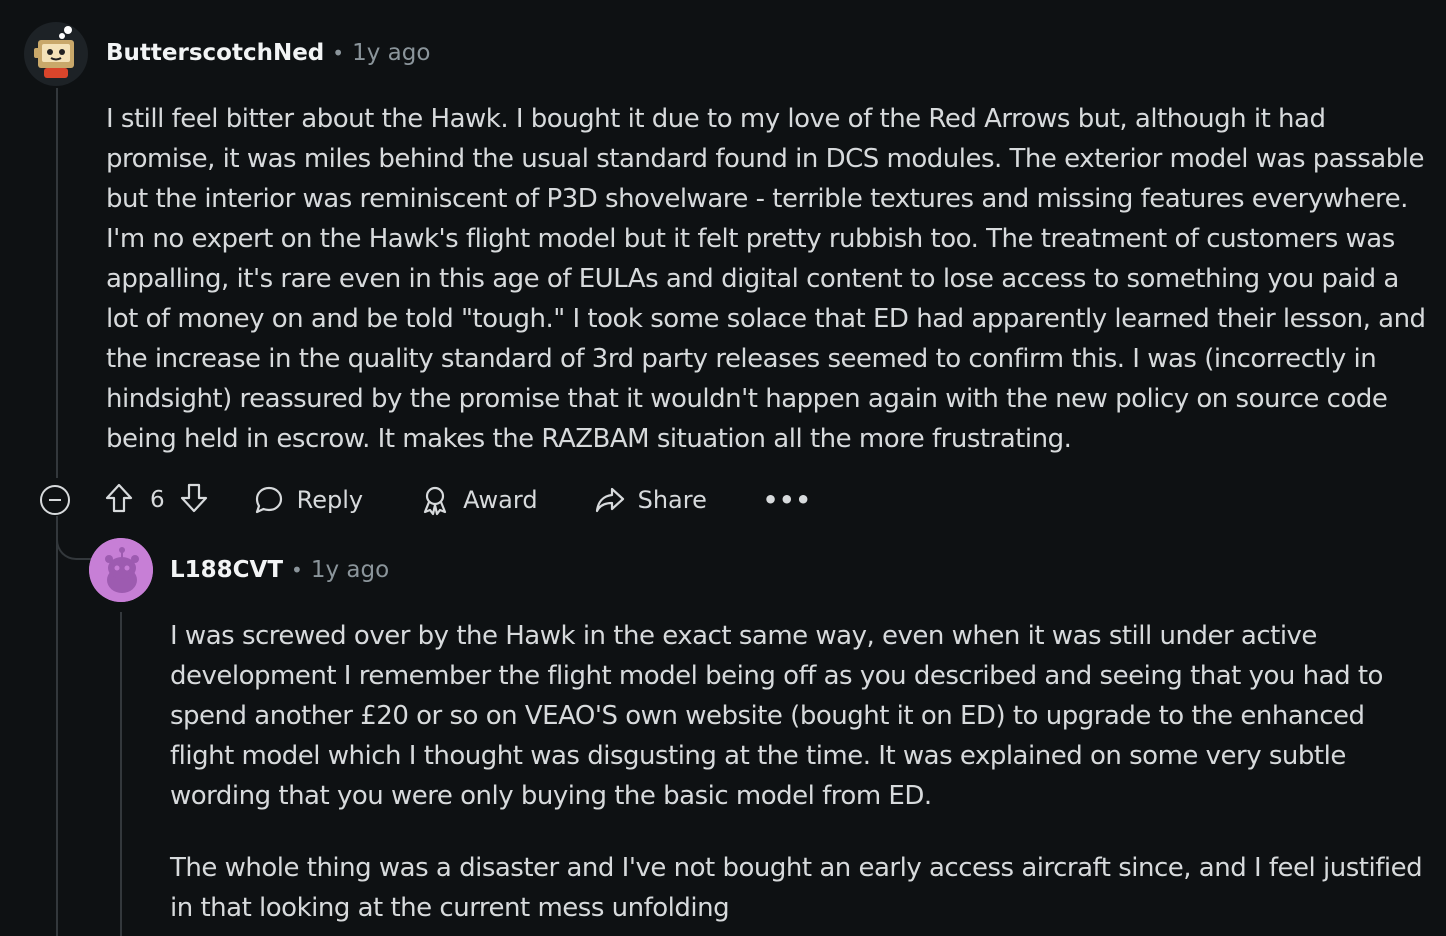  Describe the element at coordinates (55, 500) in the screenshot. I see `collapse-icon` at that location.